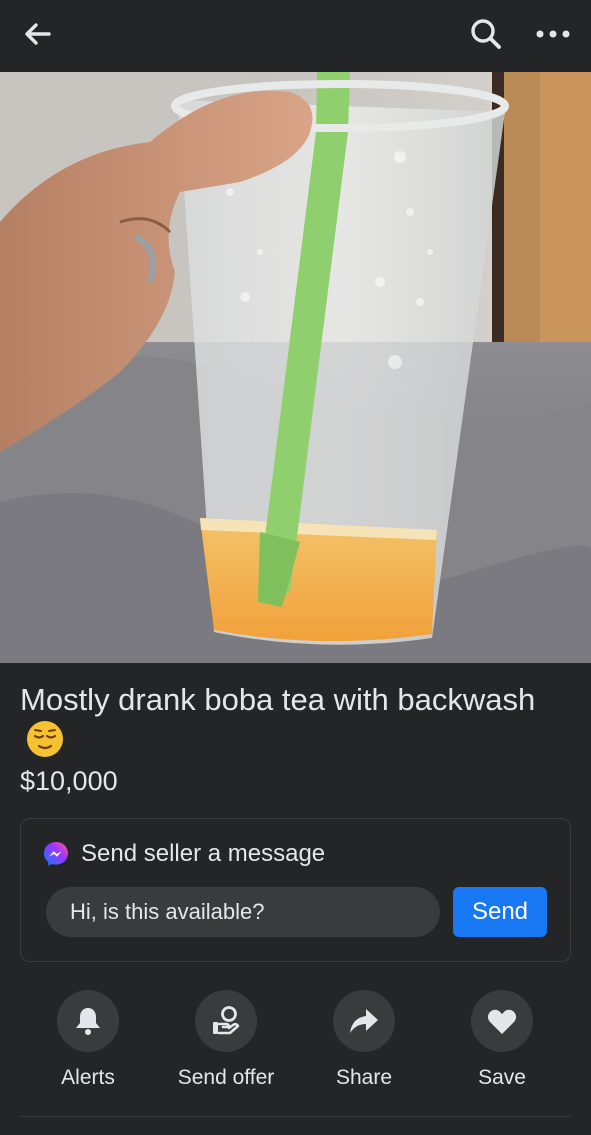  What do you see at coordinates (69, 781) in the screenshot?
I see `listing-price: $10,000` at bounding box center [69, 781].